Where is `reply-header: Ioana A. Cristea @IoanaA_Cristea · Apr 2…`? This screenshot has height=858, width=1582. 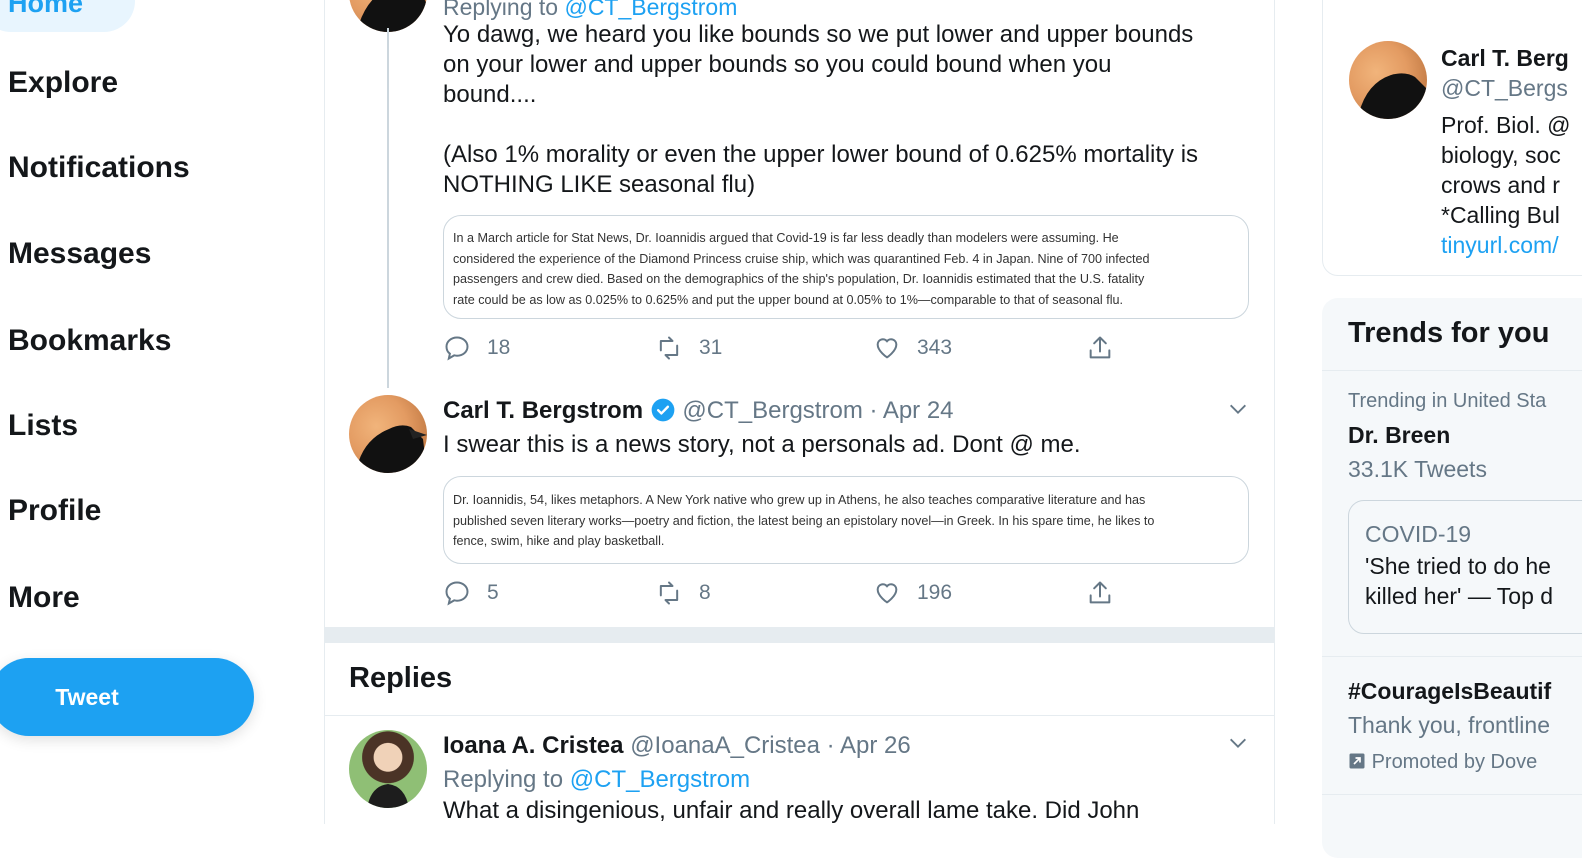
reply-header: Ioana A. Cristea @IoanaA_Cristea · Apr 2… is located at coordinates (677, 746).